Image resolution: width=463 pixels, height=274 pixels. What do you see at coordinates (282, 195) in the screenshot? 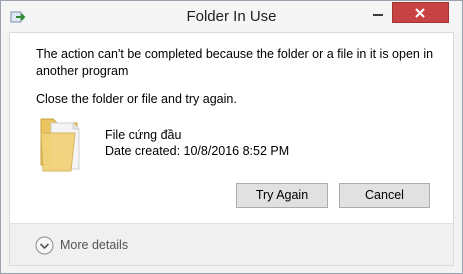
I see `try-again-button: Try Again` at bounding box center [282, 195].